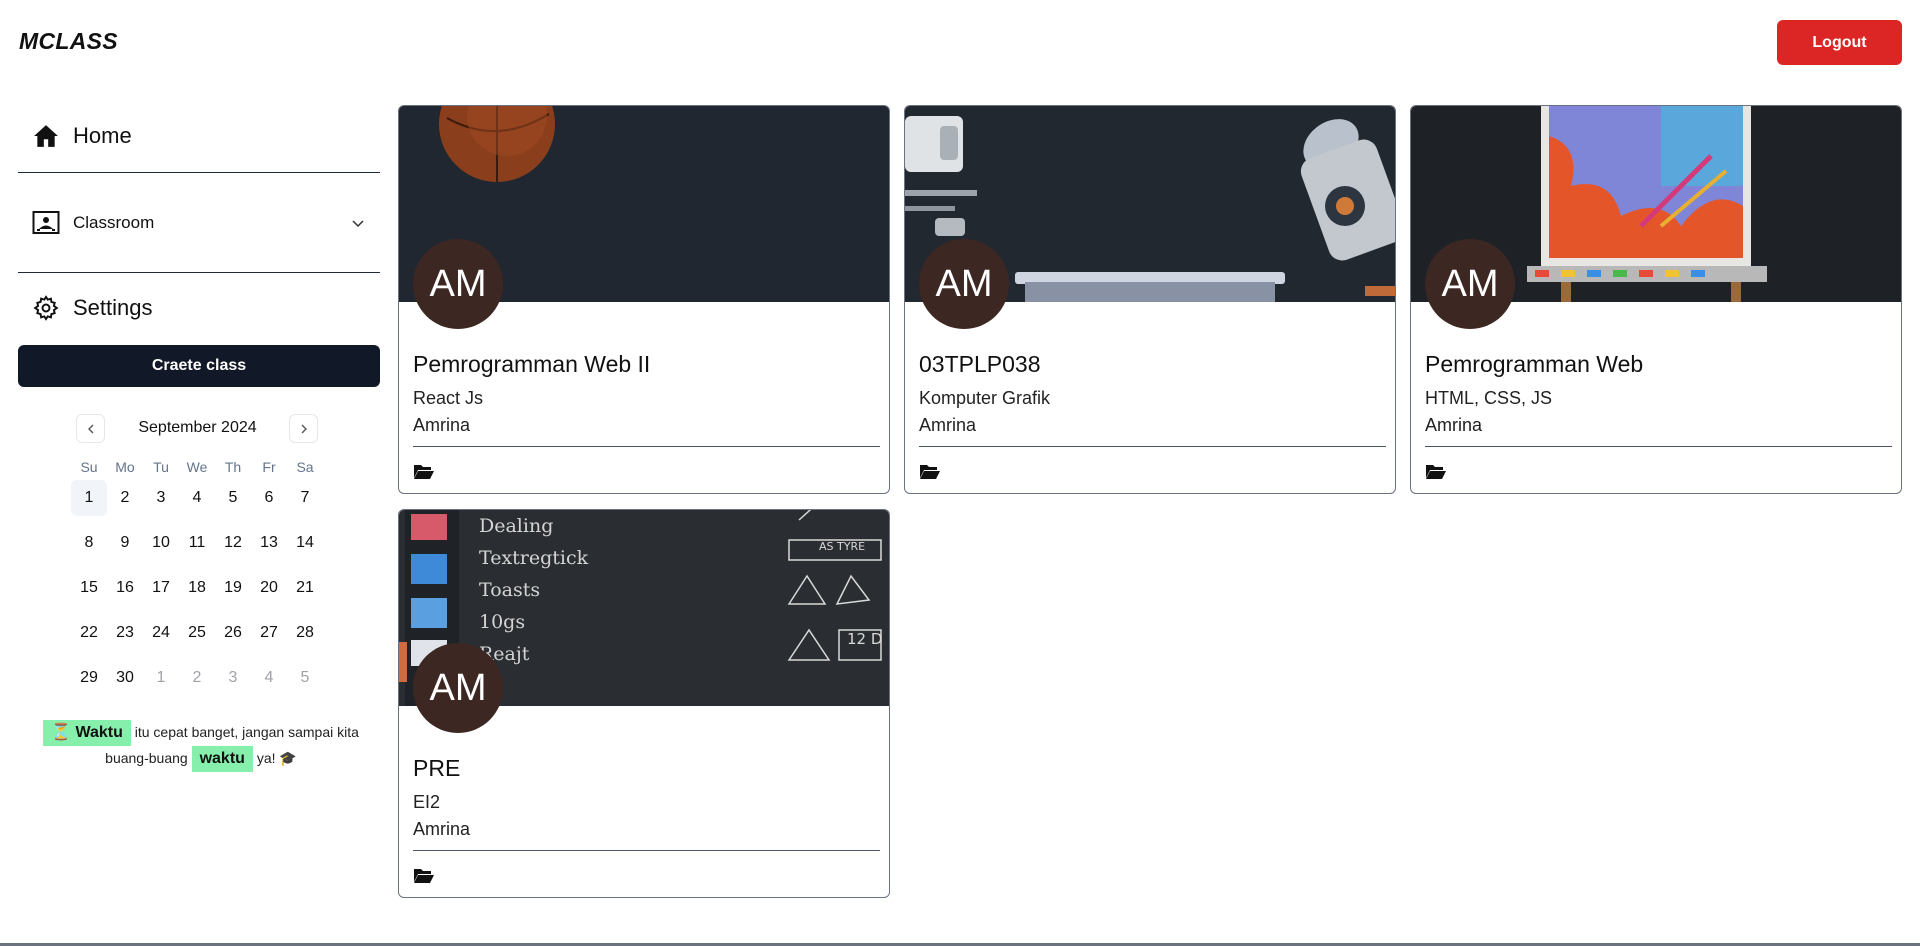 Image resolution: width=1920 pixels, height=946 pixels. I want to click on class-card: AM 03TPLP038 Komputer Grafik Amrina, so click(1150, 299).